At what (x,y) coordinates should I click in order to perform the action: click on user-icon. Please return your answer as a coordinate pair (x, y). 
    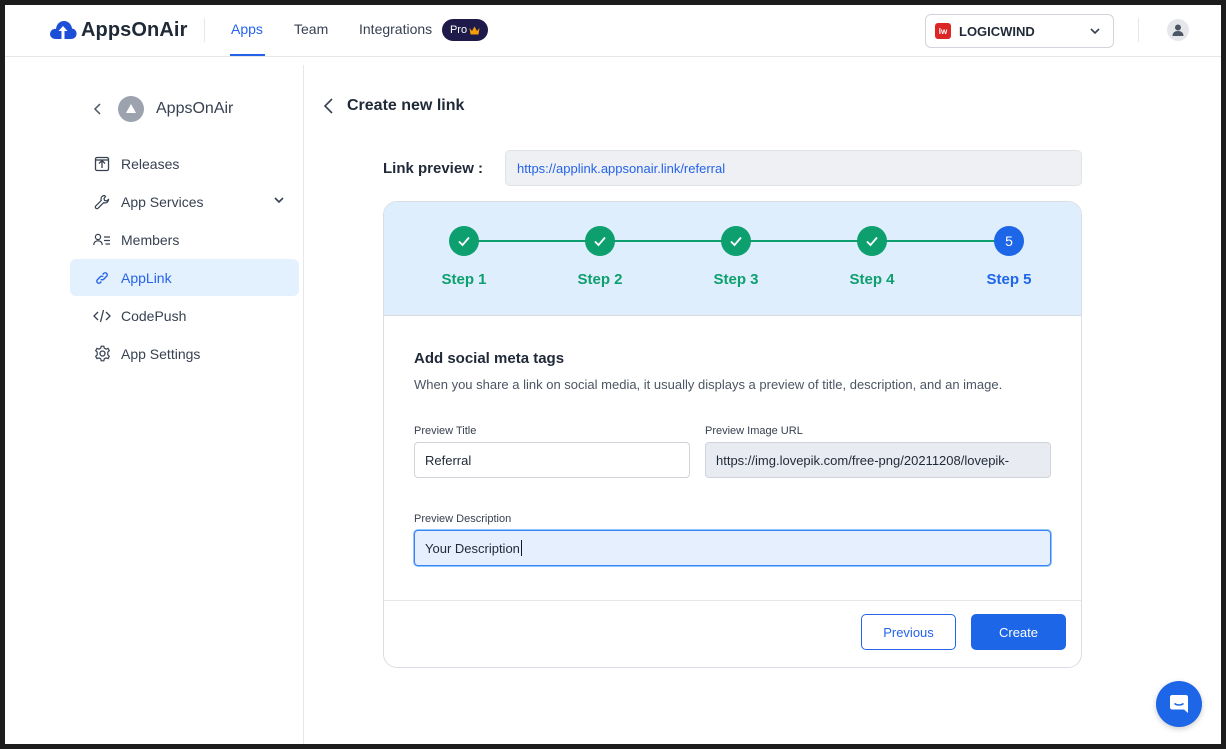
    Looking at the image, I should click on (1178, 30).